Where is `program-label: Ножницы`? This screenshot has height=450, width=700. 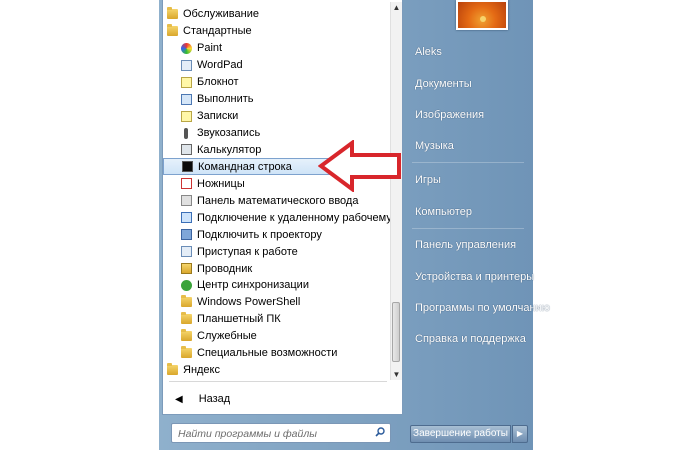 program-label: Ножницы is located at coordinates (221, 183).